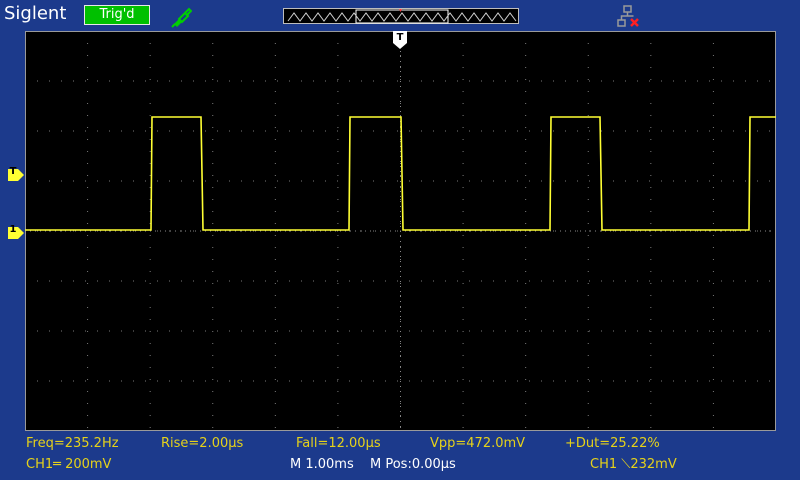 The width and height of the screenshot is (800, 480). What do you see at coordinates (413, 464) in the screenshot?
I see `horizontal-position: M Pos:0.00µs` at bounding box center [413, 464].